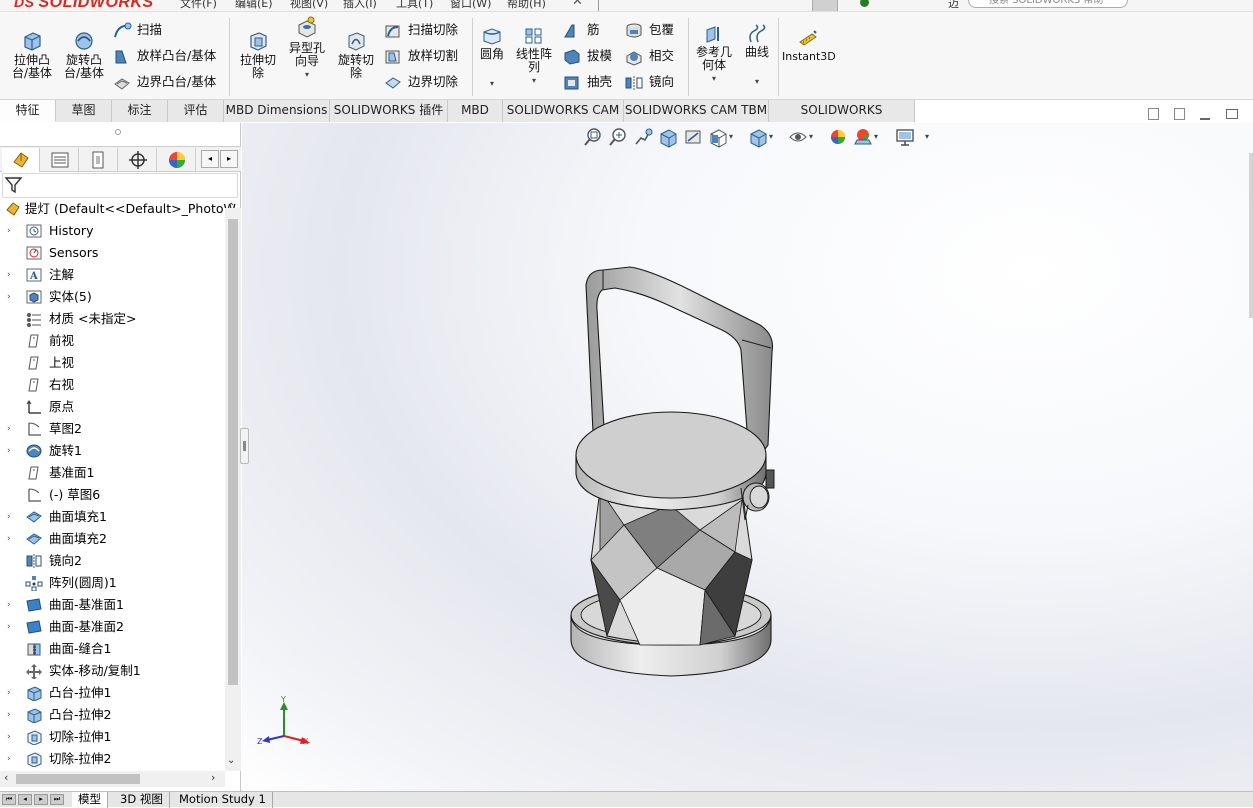 This screenshot has width=1253, height=808. Describe the element at coordinates (838, 137) in the screenshot. I see `edit-appearance-icon` at that location.